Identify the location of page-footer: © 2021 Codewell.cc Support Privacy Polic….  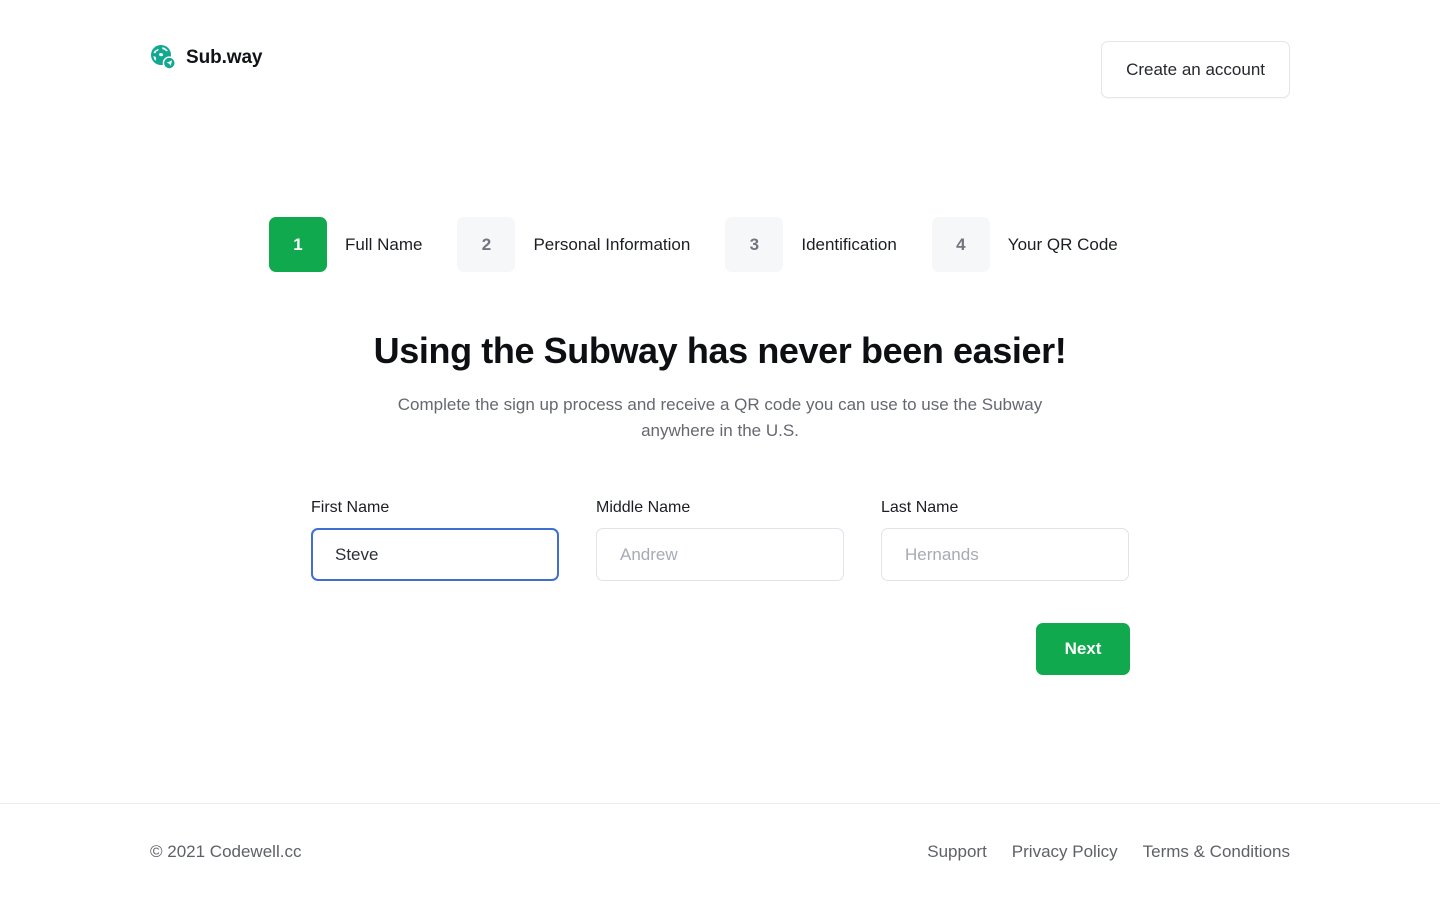
(720, 851).